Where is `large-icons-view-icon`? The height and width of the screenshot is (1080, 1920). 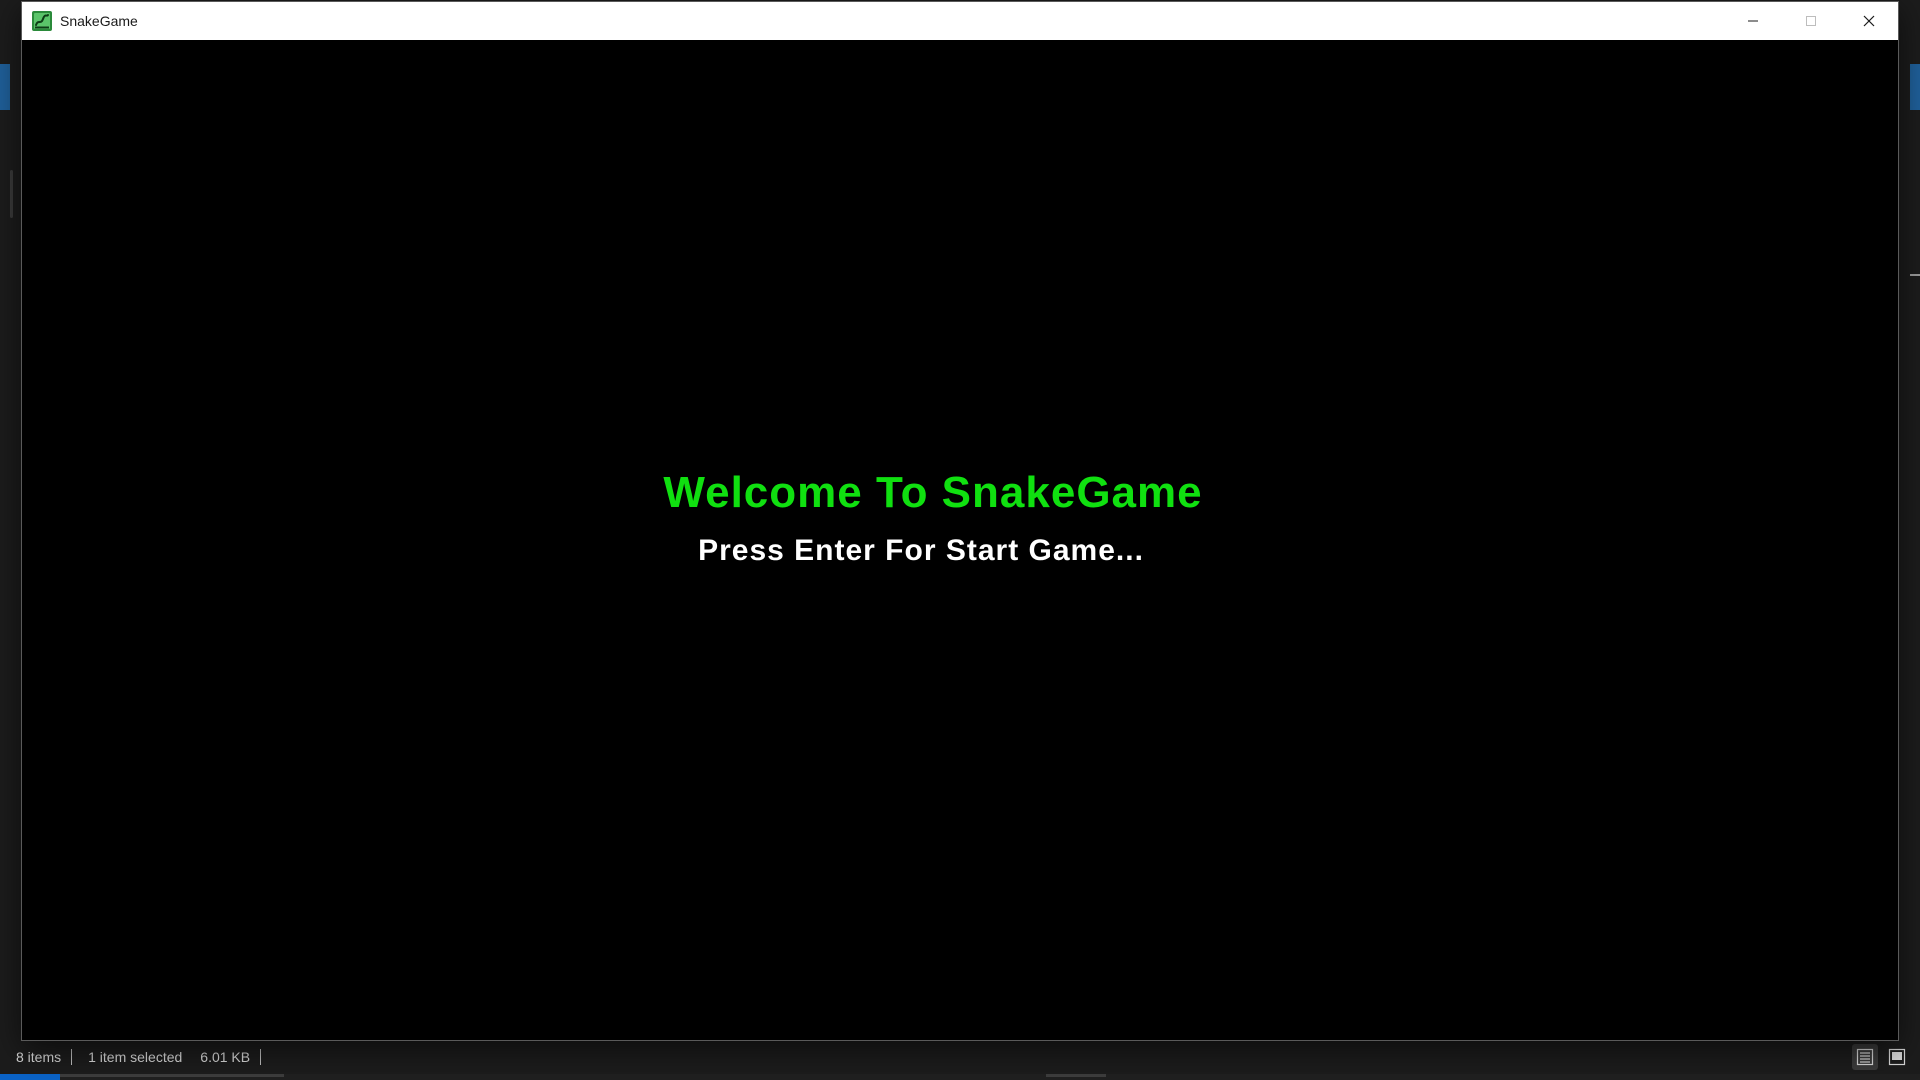 large-icons-view-icon is located at coordinates (1897, 1057).